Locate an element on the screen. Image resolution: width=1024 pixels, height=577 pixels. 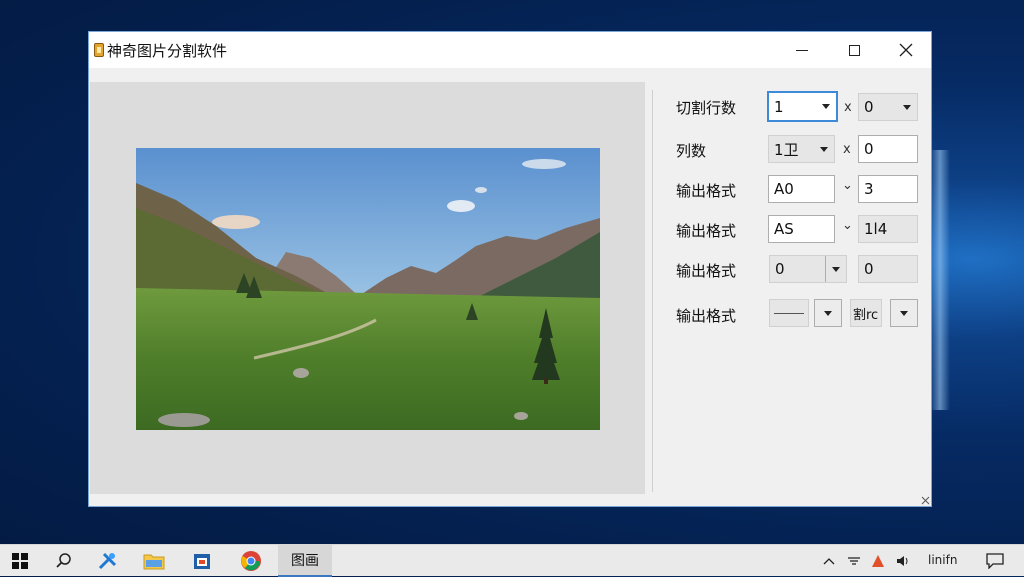
chrome-icon is located at coordinates (251, 561).